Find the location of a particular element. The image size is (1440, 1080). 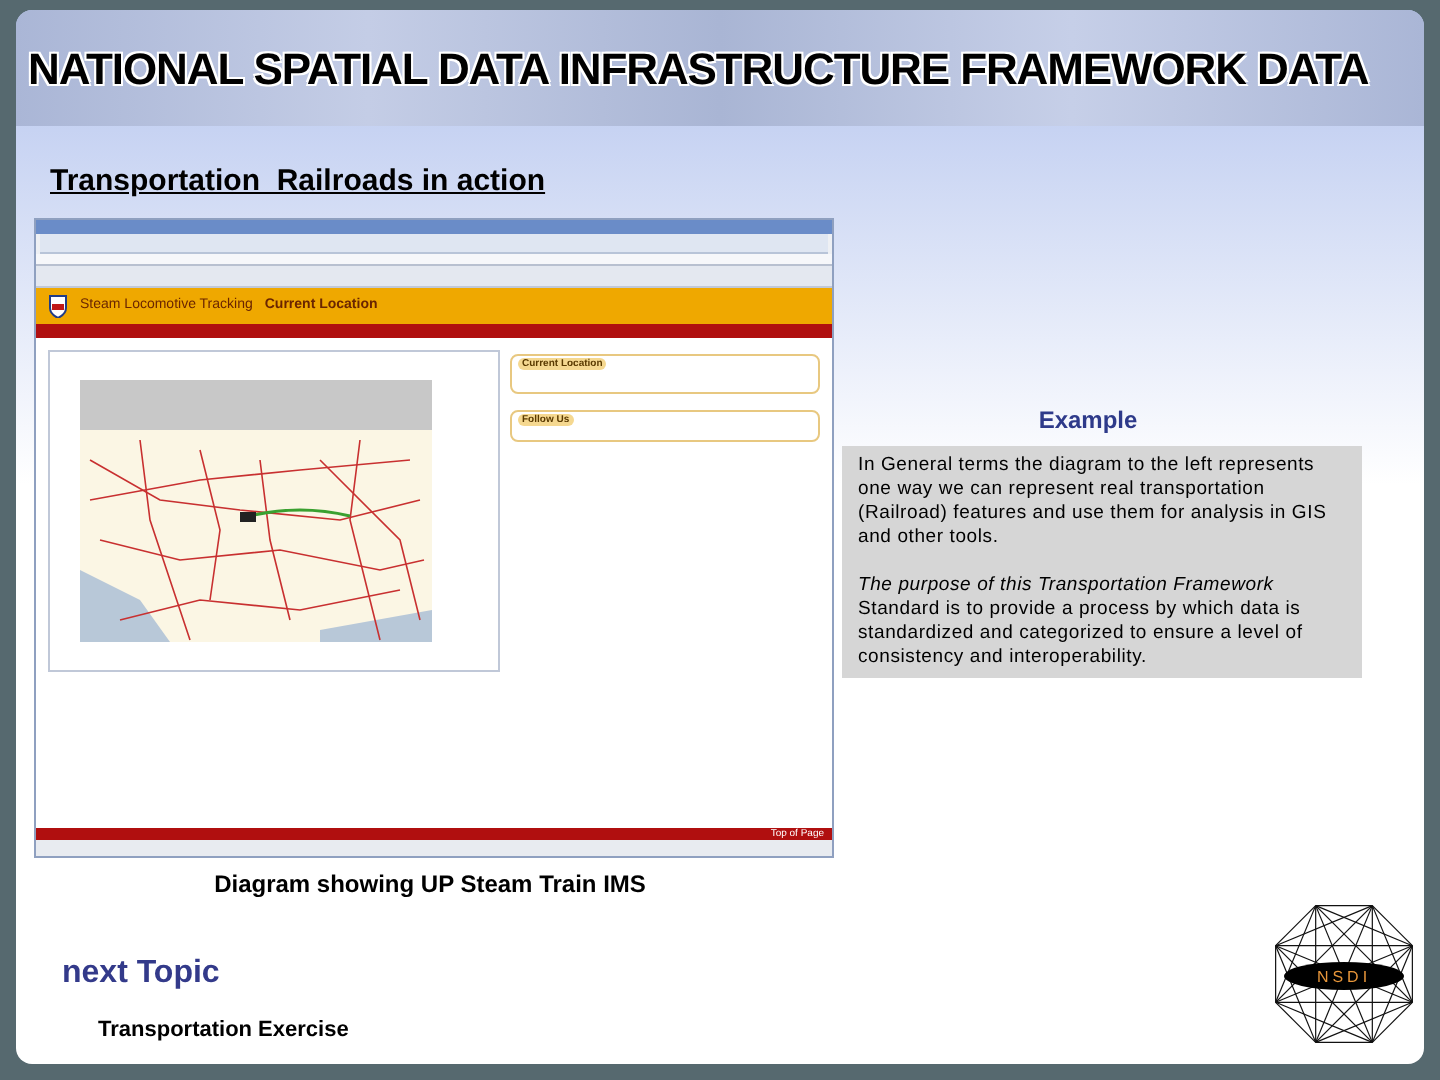

example-paragraph: In General terms the diagram to the left represents one way we can represent real transportation (Railroad) features and use them for analysis in GIS and other tools. is located at coordinates (1093, 502).